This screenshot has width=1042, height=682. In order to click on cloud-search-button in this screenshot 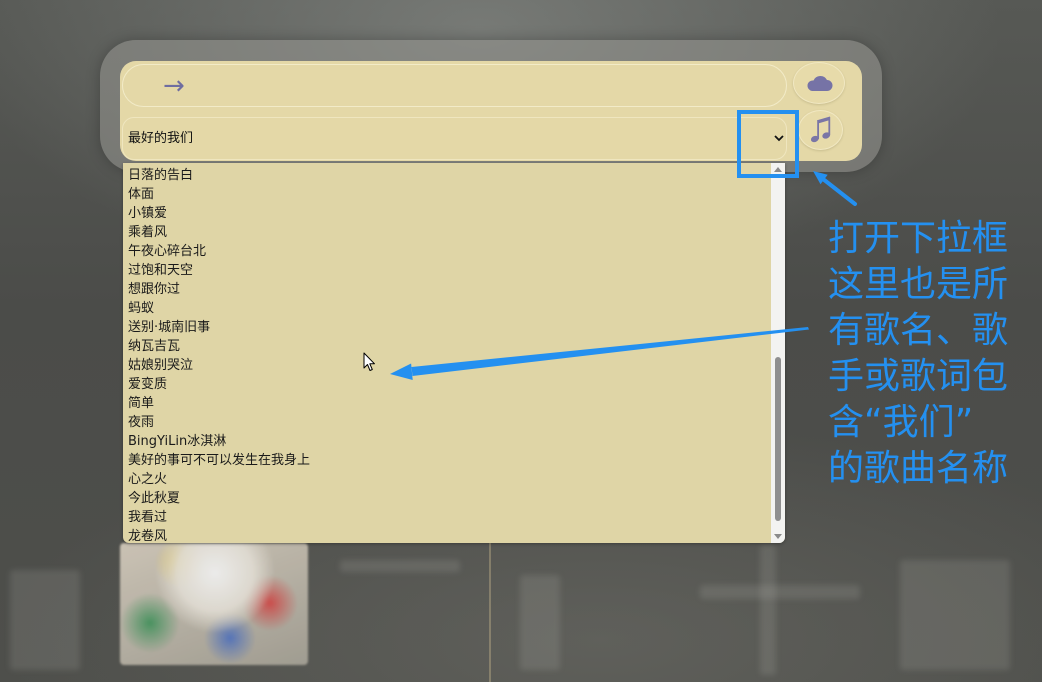, I will do `click(819, 83)`.